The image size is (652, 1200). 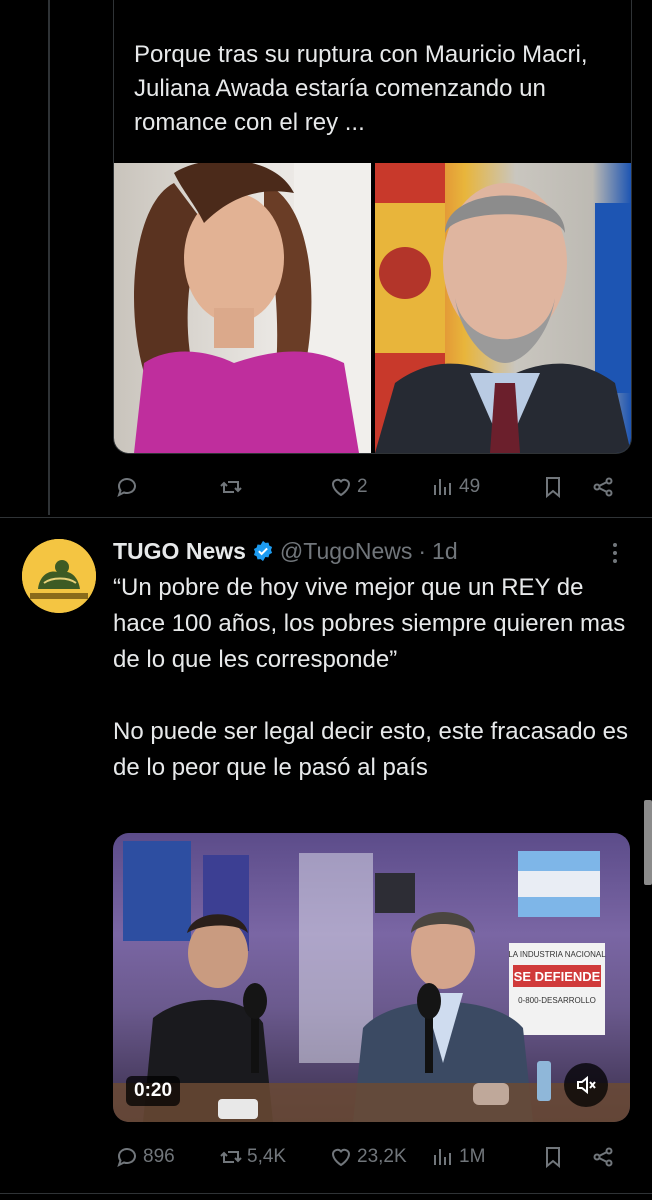 I want to click on scrollbar, so click(x=648, y=842).